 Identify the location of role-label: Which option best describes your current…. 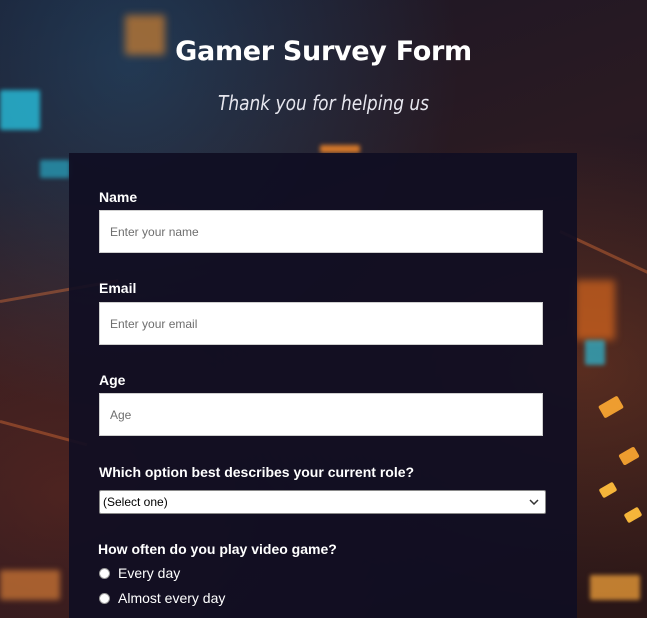
(257, 472).